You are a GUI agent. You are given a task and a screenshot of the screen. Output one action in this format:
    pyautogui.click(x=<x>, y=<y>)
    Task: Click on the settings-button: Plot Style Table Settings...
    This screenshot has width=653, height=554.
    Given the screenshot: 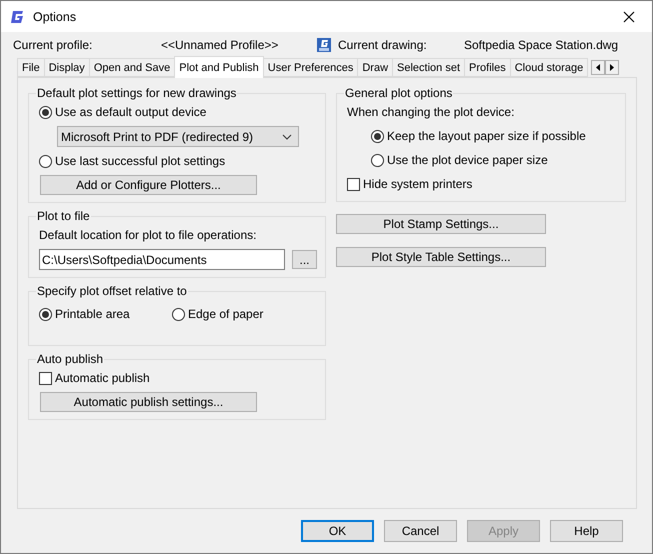 What is the action you would take?
    pyautogui.click(x=441, y=257)
    